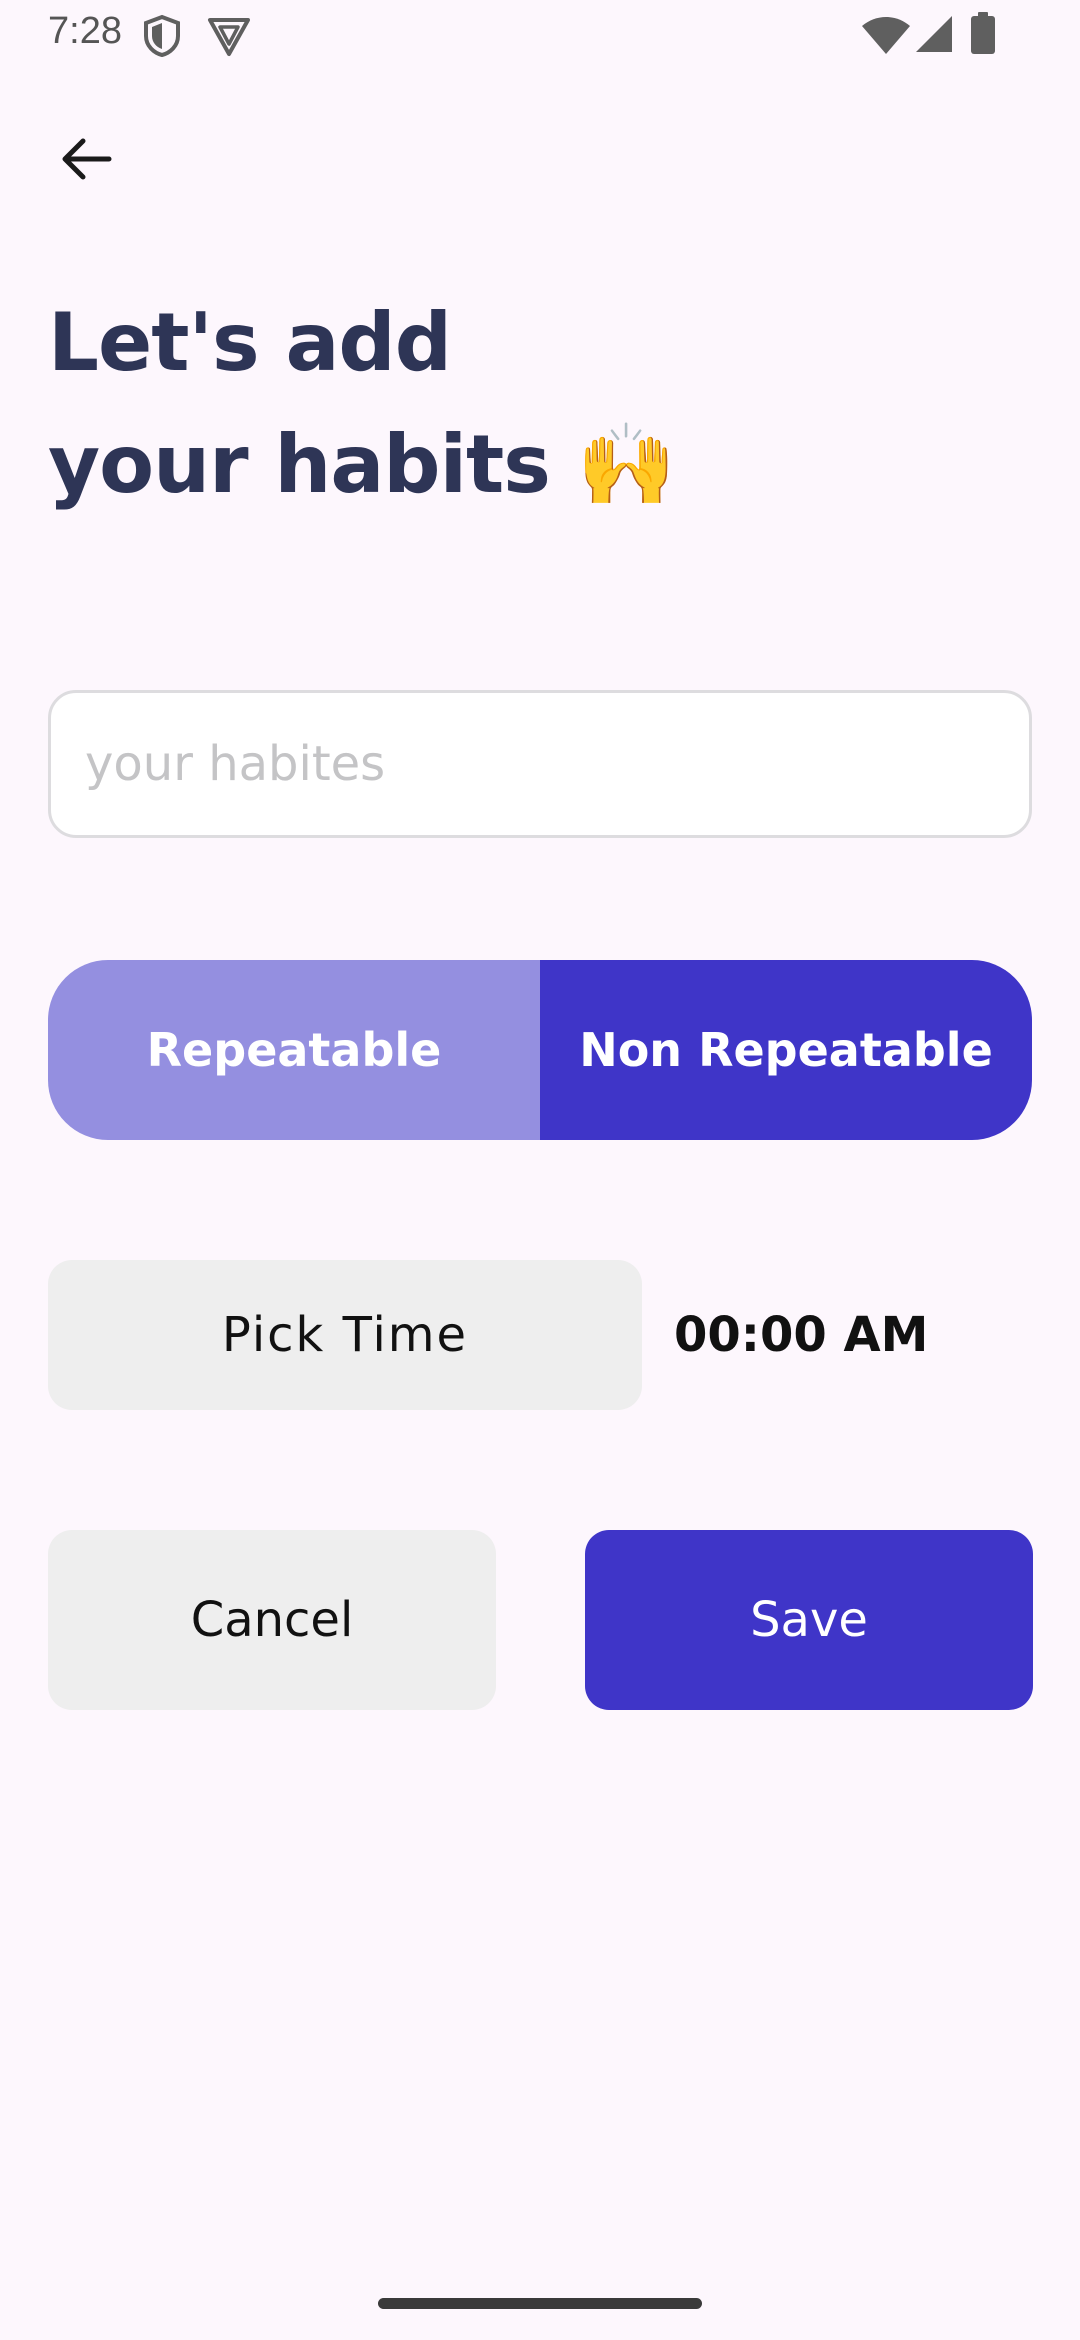  Describe the element at coordinates (540, 2303) in the screenshot. I see `home-indicator` at that location.